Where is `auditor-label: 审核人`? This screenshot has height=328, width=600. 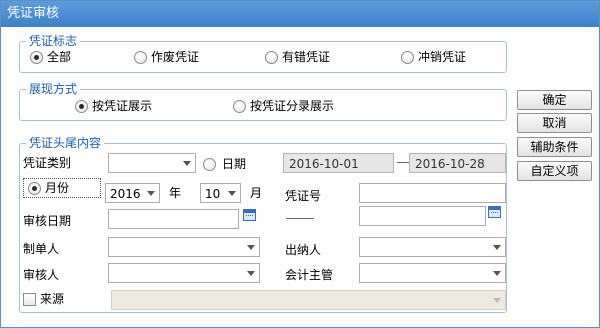 auditor-label: 审核人 is located at coordinates (41, 275).